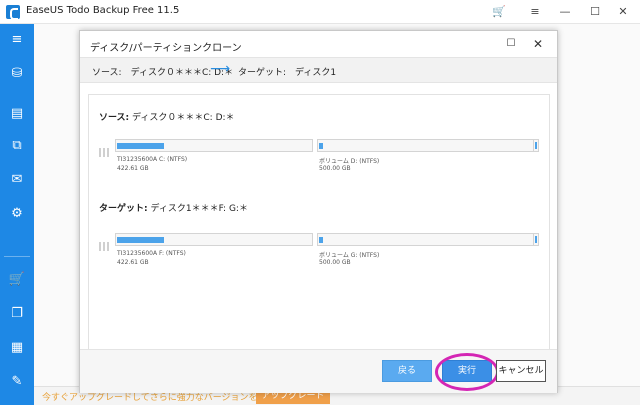  I want to click on source-disk-label: ソース: ディスク０＊＊＊C: D:＊, so click(167, 116).